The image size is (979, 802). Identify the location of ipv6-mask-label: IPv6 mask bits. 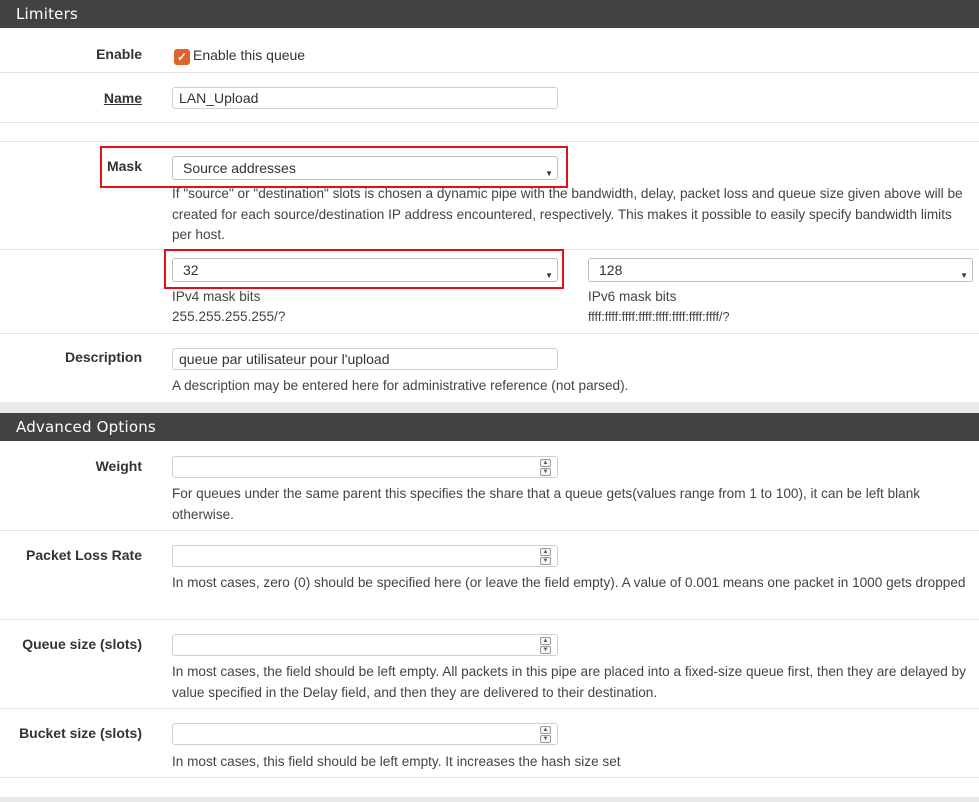
(632, 296).